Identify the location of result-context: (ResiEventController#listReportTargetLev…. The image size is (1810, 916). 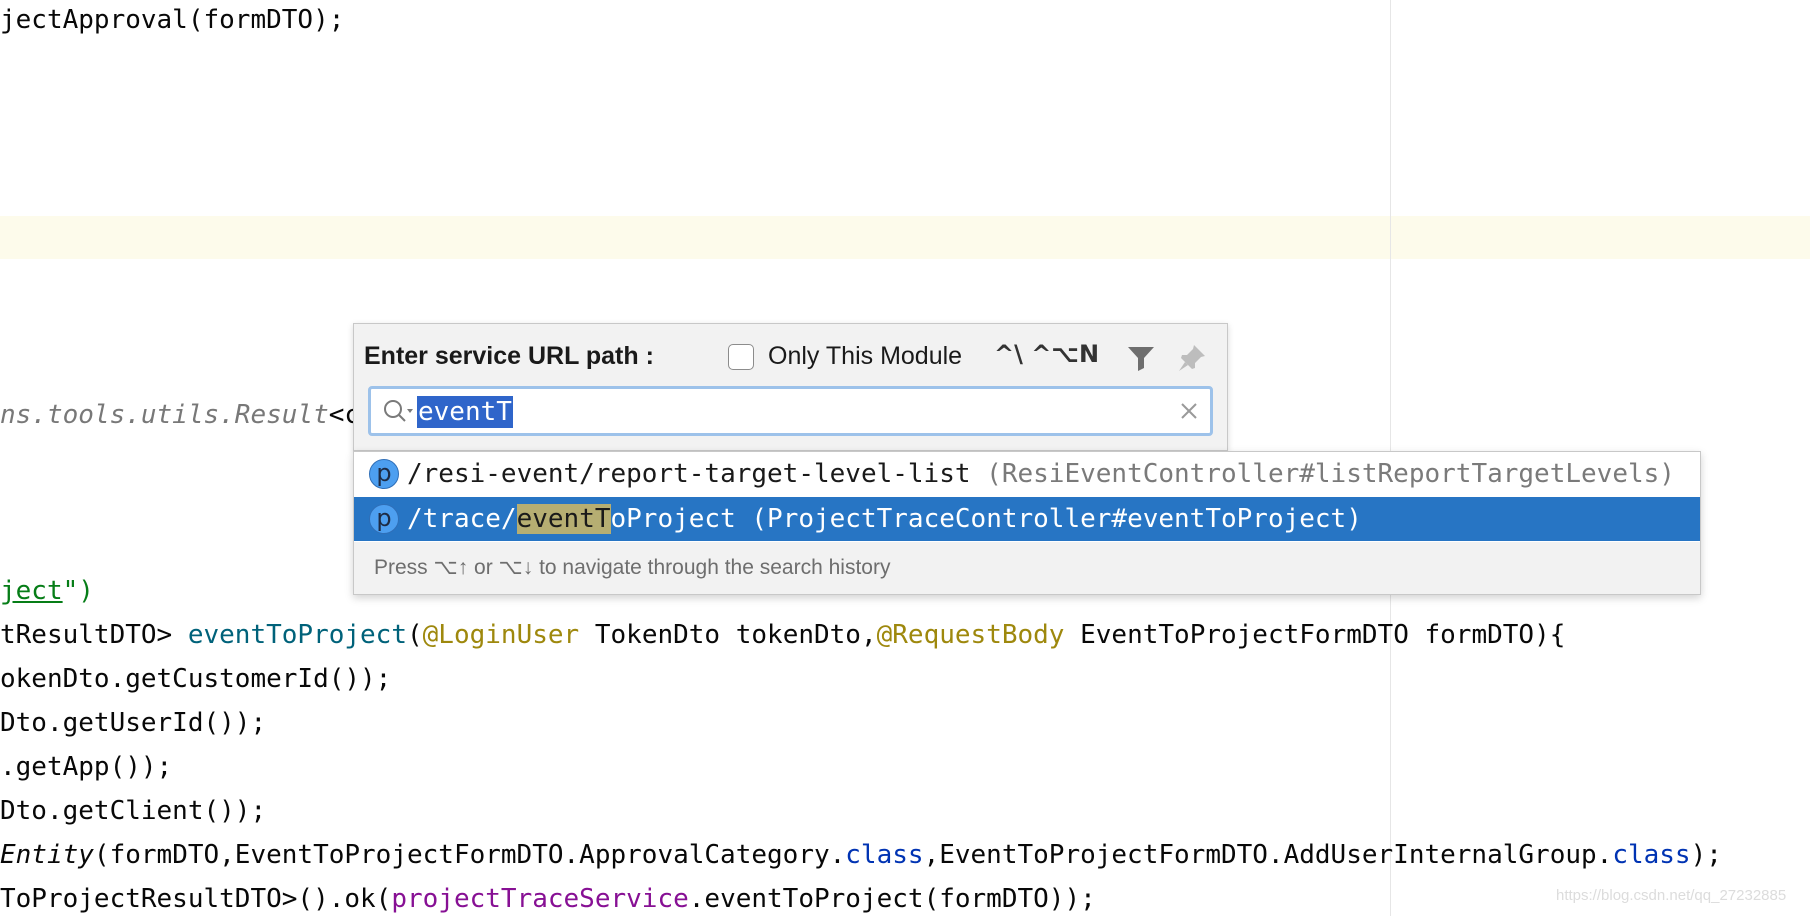
(1322, 474).